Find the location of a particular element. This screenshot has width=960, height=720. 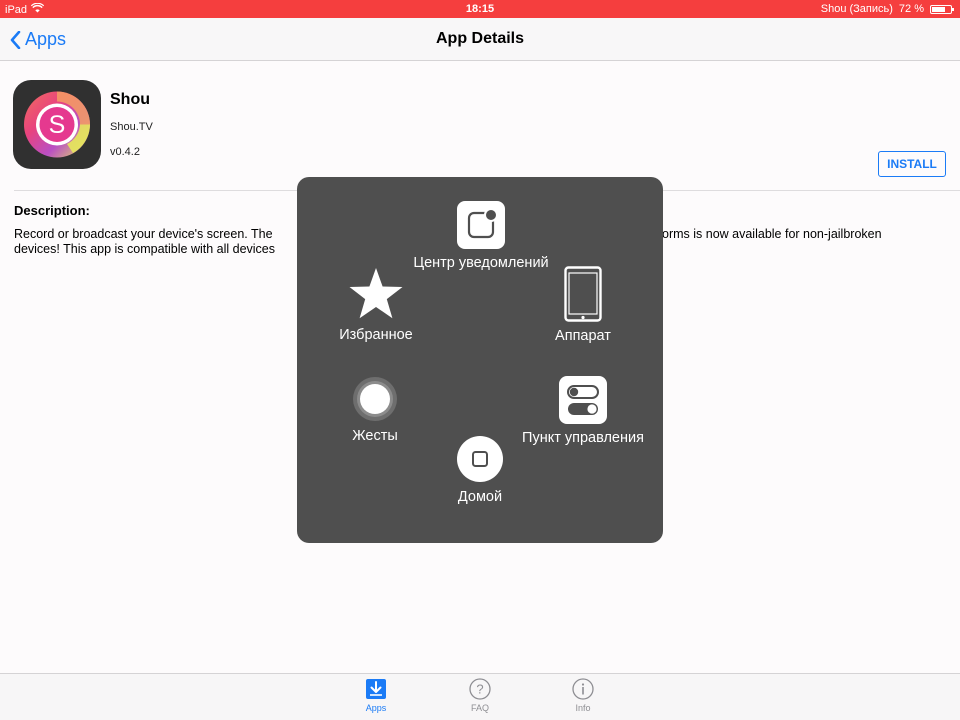

home-button-icon is located at coordinates (480, 459).